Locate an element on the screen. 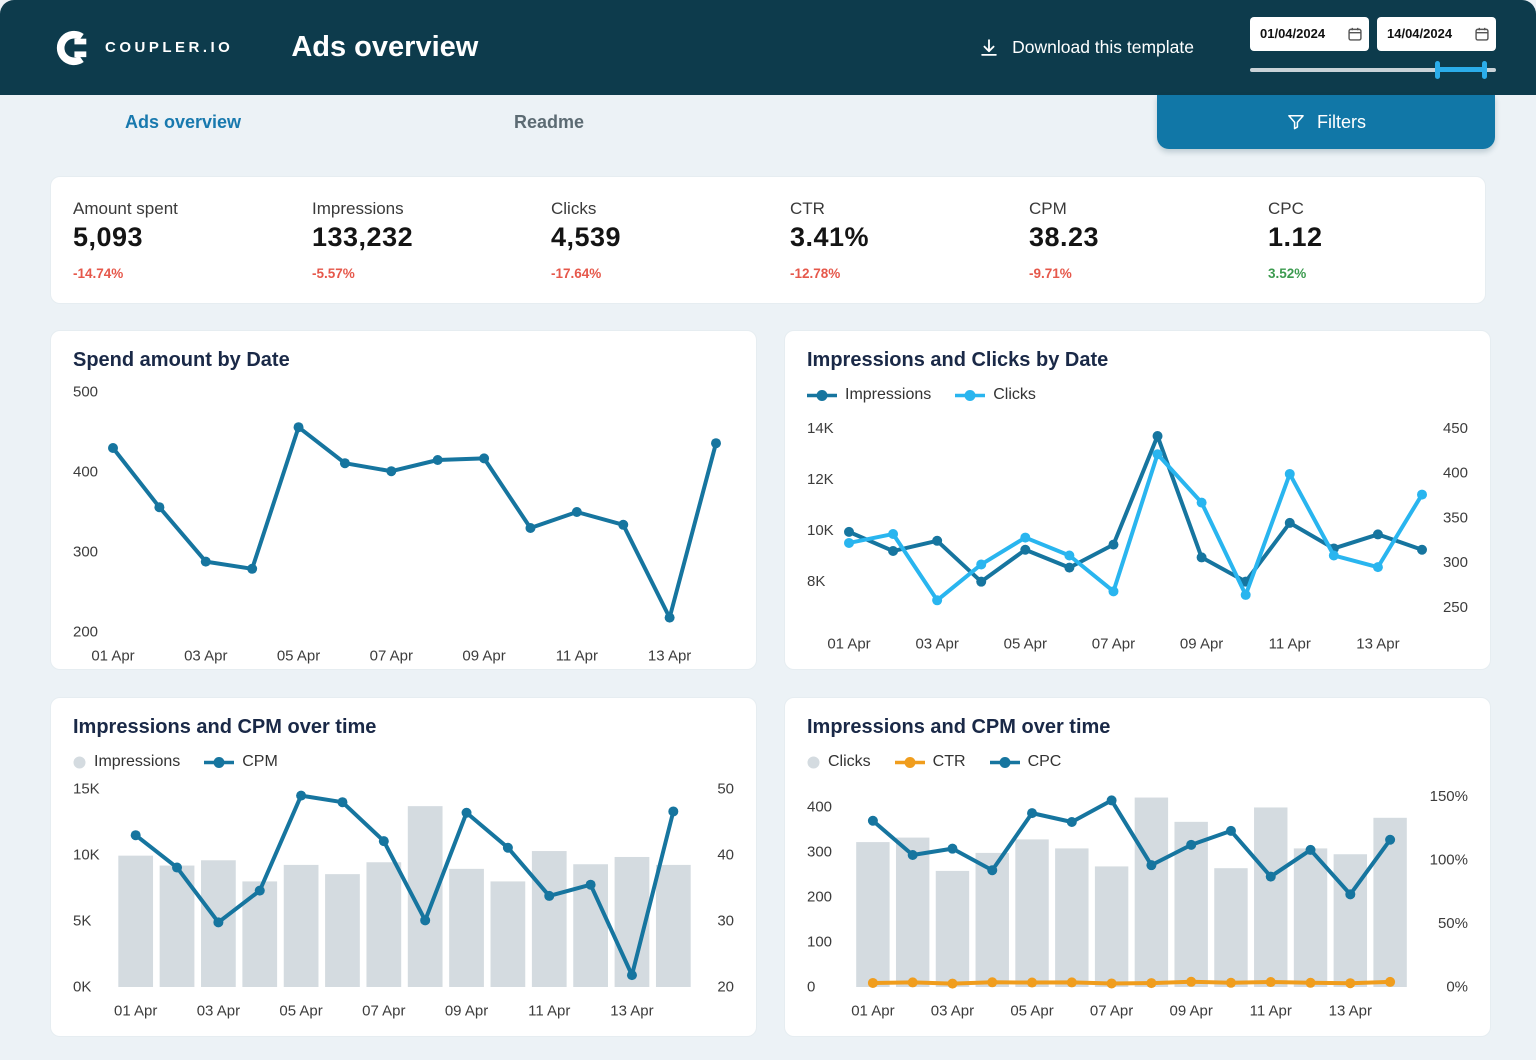  filters-button: Filters is located at coordinates (1326, 122).